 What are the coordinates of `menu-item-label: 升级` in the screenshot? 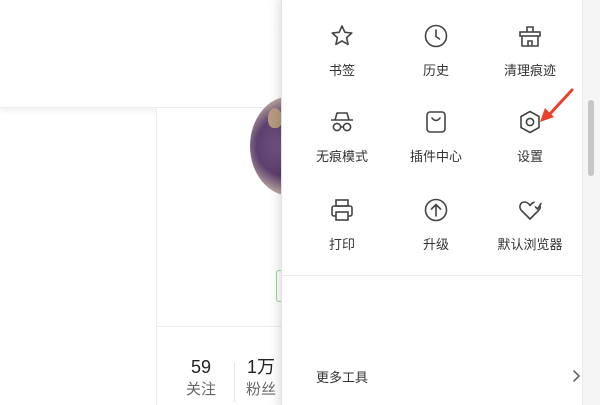 It's located at (435, 245).